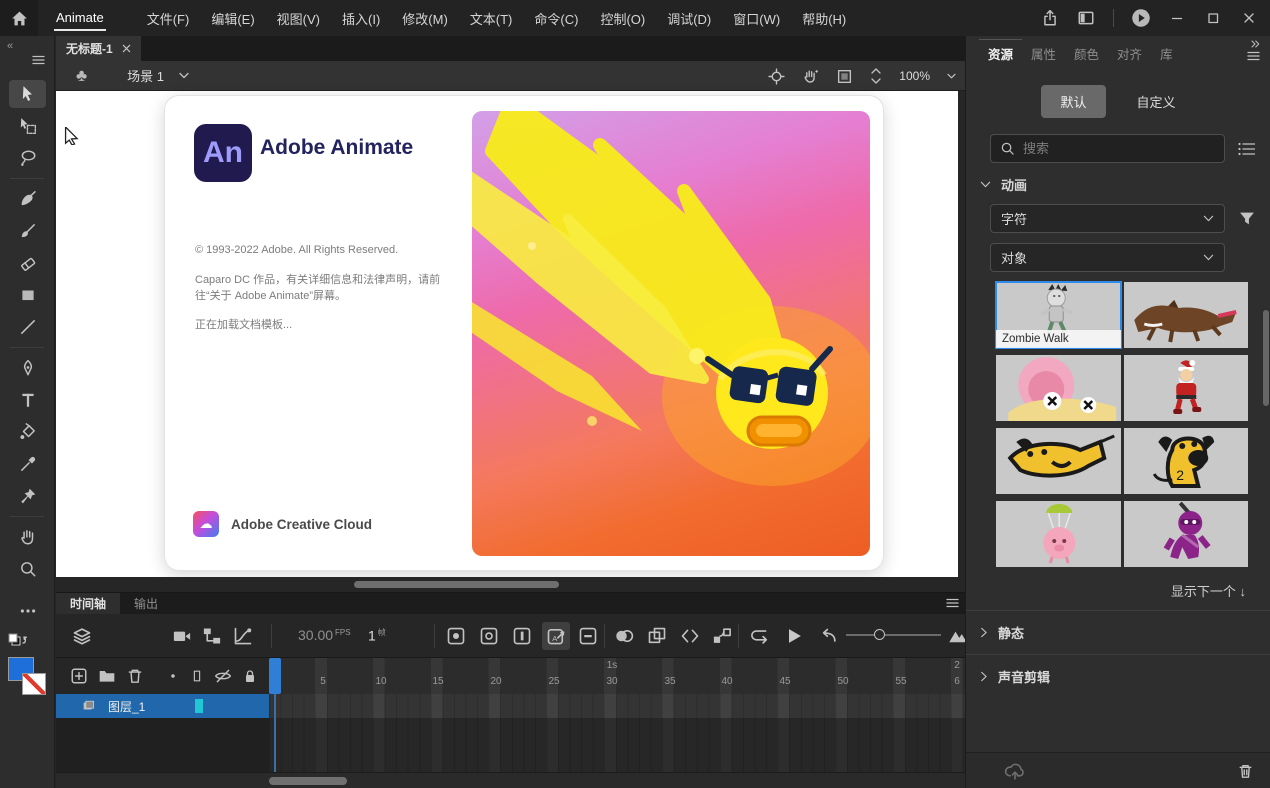 The height and width of the screenshot is (788, 1270). I want to click on graph-editor-icon, so click(243, 636).